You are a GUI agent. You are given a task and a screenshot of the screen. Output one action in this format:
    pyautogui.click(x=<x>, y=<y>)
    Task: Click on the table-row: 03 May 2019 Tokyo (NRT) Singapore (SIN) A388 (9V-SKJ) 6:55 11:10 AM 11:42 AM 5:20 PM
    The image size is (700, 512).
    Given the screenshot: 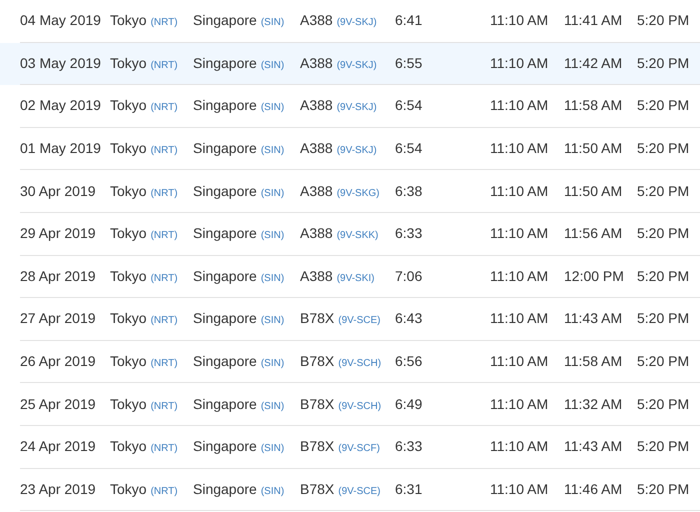 What is the action you would take?
    pyautogui.click(x=350, y=64)
    